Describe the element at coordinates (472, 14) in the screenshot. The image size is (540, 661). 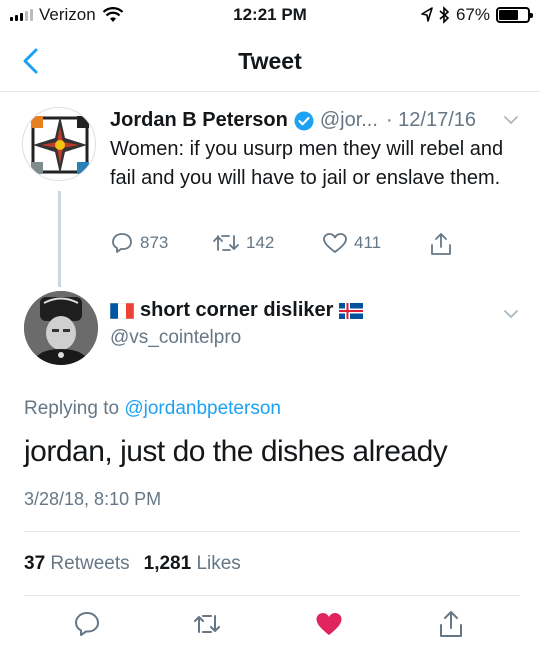
I see `battery-percent: 67%` at that location.